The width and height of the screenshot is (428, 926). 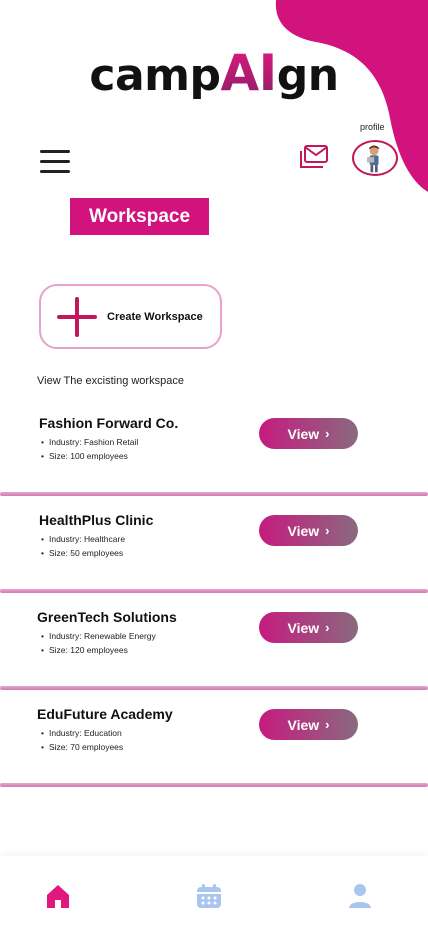 What do you see at coordinates (83, 539) in the screenshot?
I see `workspace-industry: Industry: Healthcare` at bounding box center [83, 539].